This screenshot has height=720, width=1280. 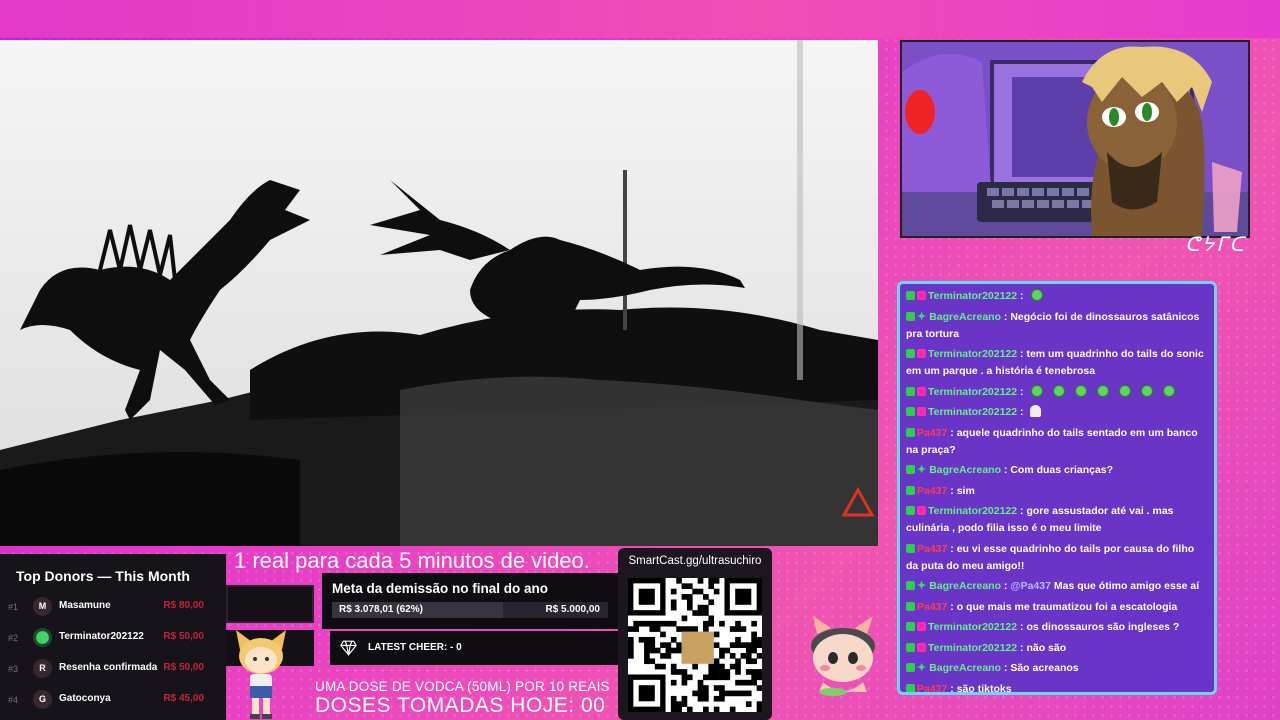 I want to click on donor-name: Gatoconya, so click(x=85, y=698).